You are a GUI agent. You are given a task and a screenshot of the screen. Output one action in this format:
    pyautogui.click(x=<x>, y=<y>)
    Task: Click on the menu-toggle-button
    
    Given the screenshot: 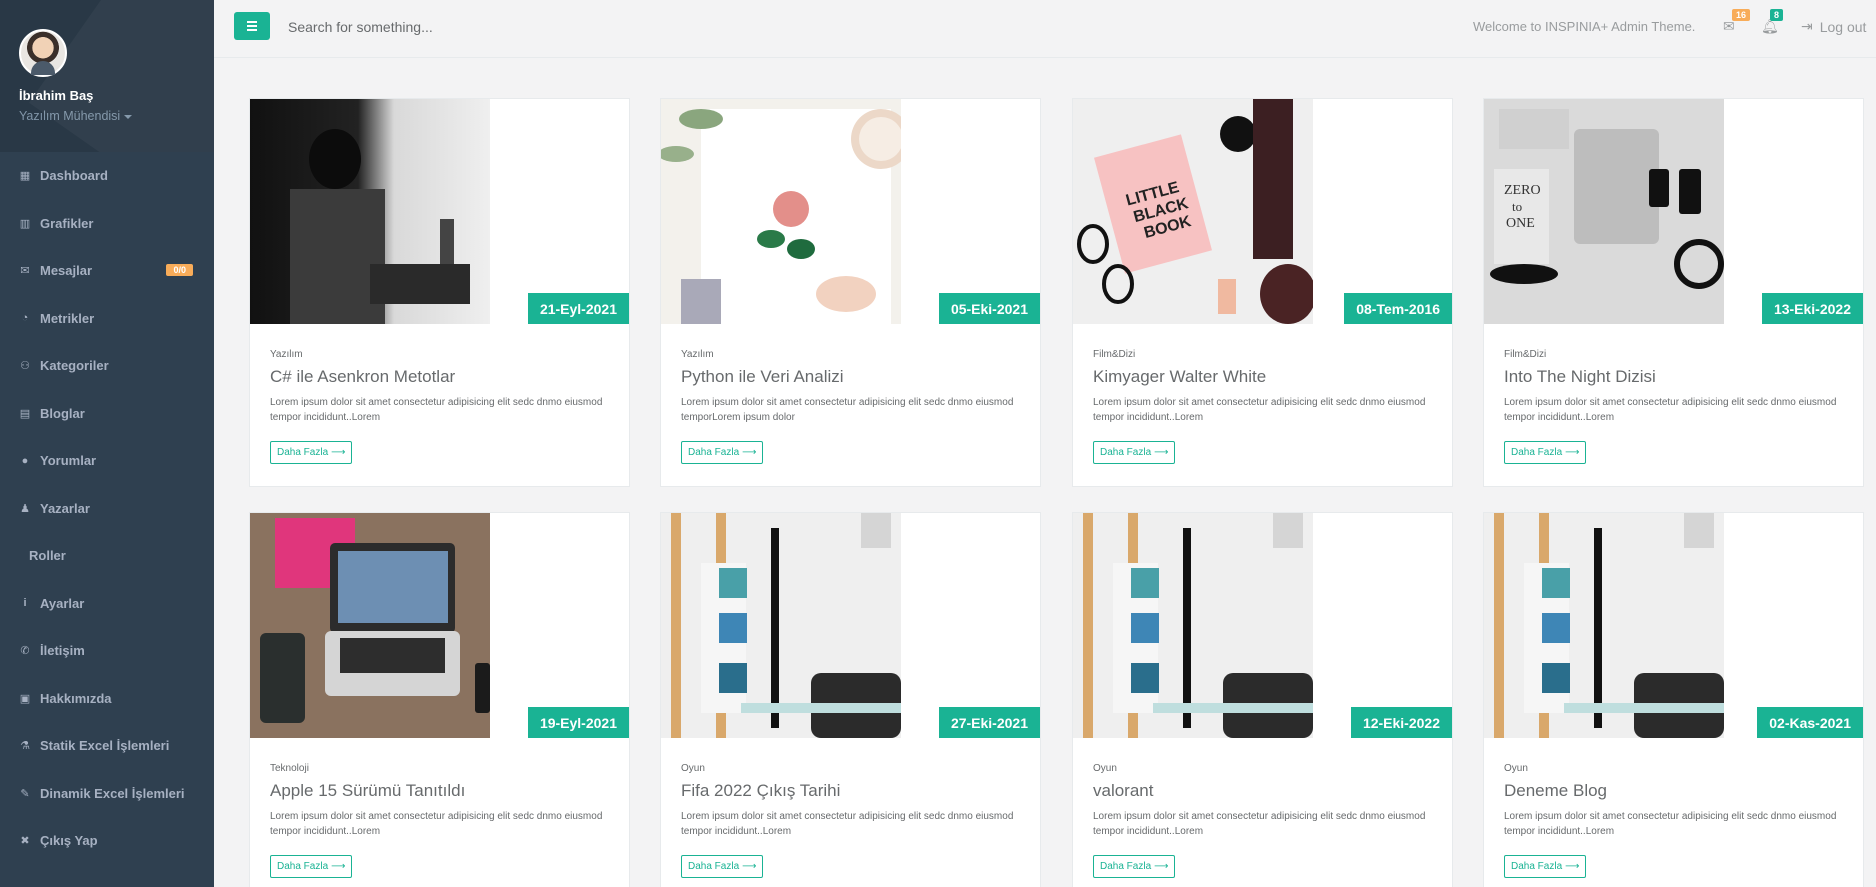 What is the action you would take?
    pyautogui.click(x=252, y=26)
    